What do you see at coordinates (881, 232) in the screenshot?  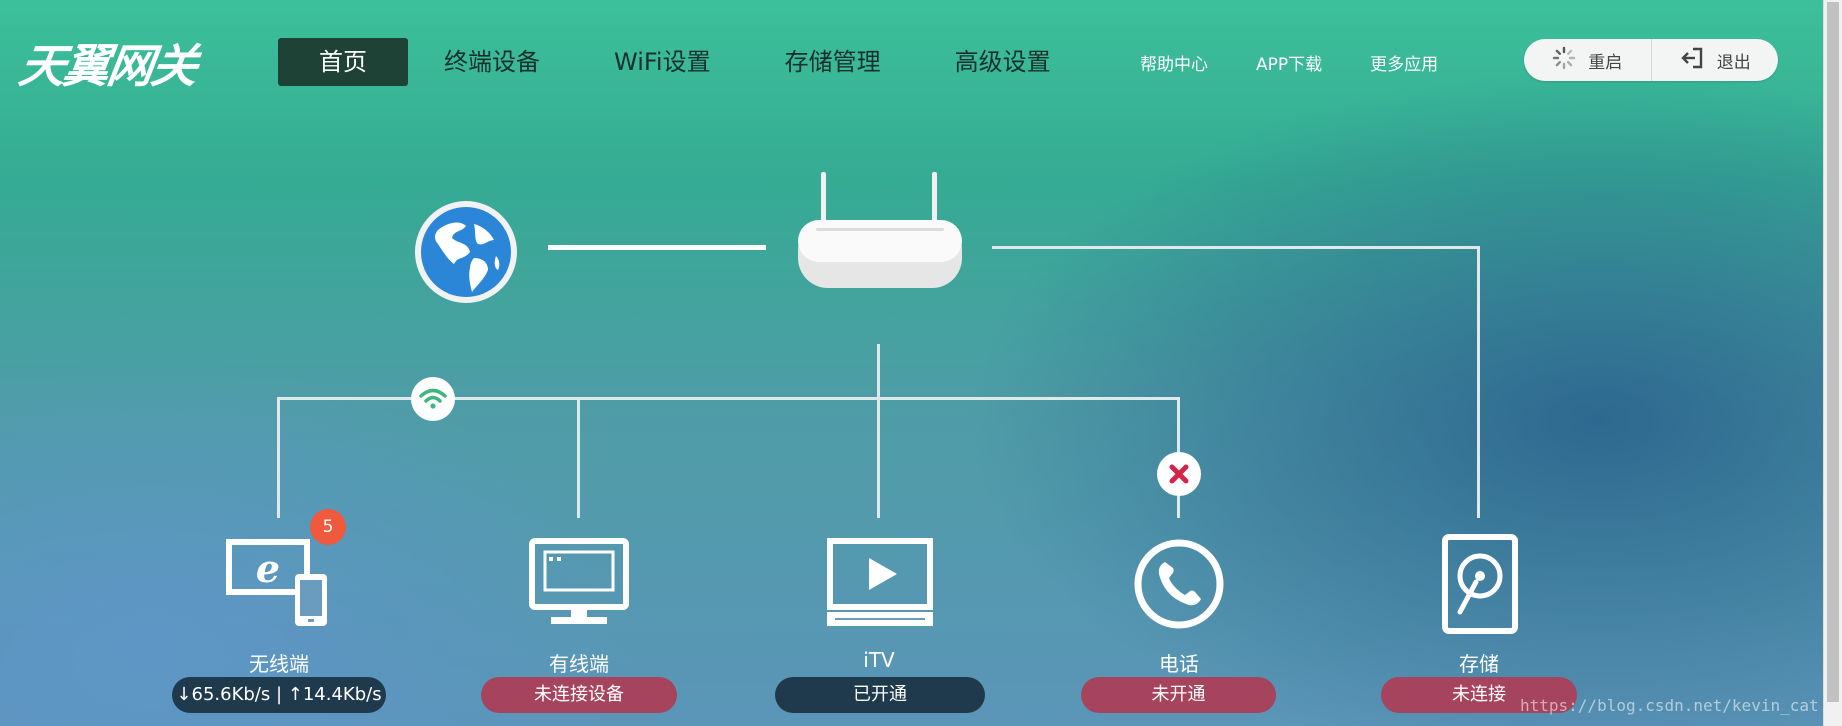 I see `router-icon` at bounding box center [881, 232].